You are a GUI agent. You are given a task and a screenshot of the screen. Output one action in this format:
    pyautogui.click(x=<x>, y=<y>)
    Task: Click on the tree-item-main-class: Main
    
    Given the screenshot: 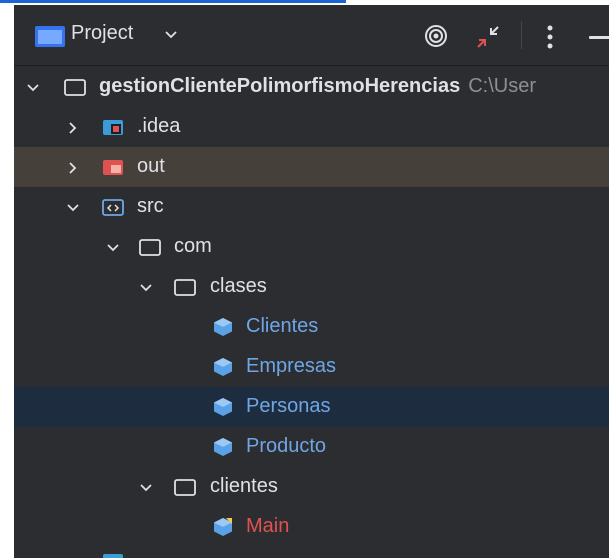 What is the action you would take?
    pyautogui.click(x=311, y=527)
    